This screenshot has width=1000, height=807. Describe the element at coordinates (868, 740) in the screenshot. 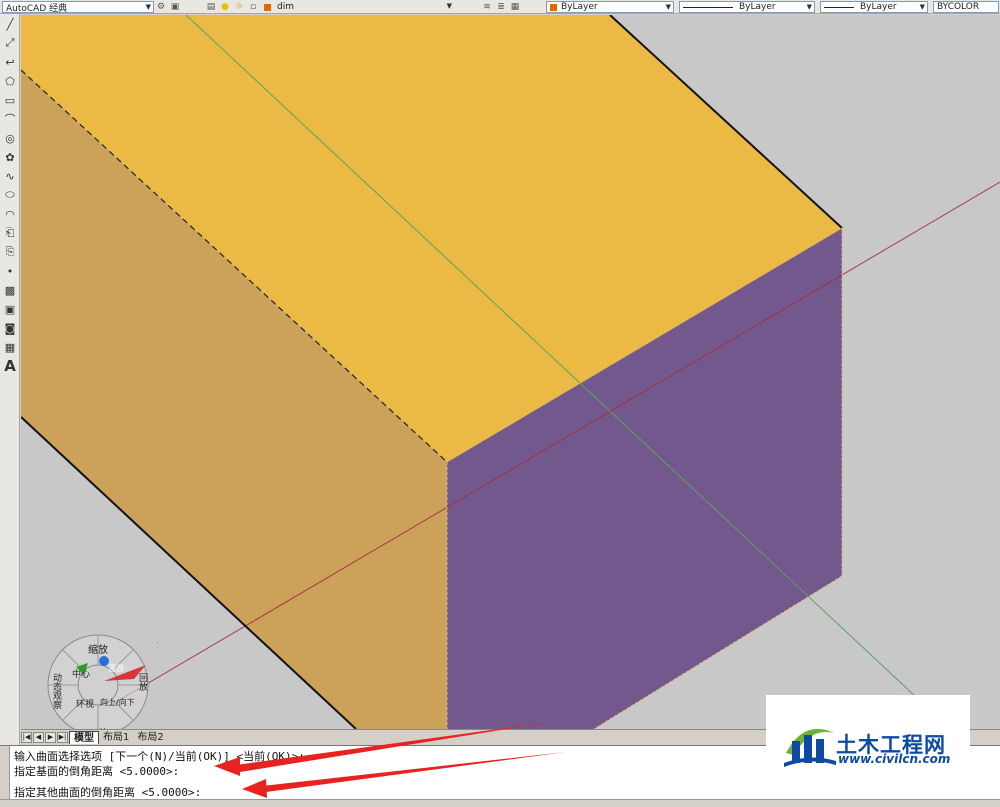

I see `watermark-logo: 土木工程网 www.civilcn.com` at that location.